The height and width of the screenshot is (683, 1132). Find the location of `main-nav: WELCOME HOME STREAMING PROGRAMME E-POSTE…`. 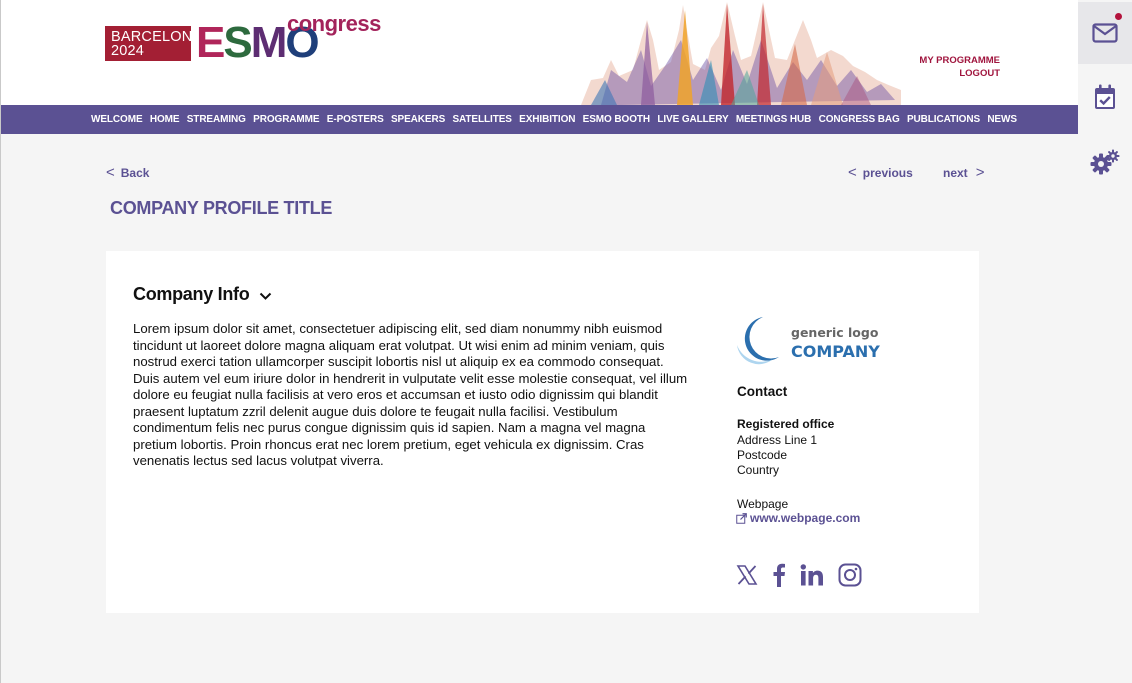

main-nav: WELCOME HOME STREAMING PROGRAMME E-POSTE… is located at coordinates (540, 119).